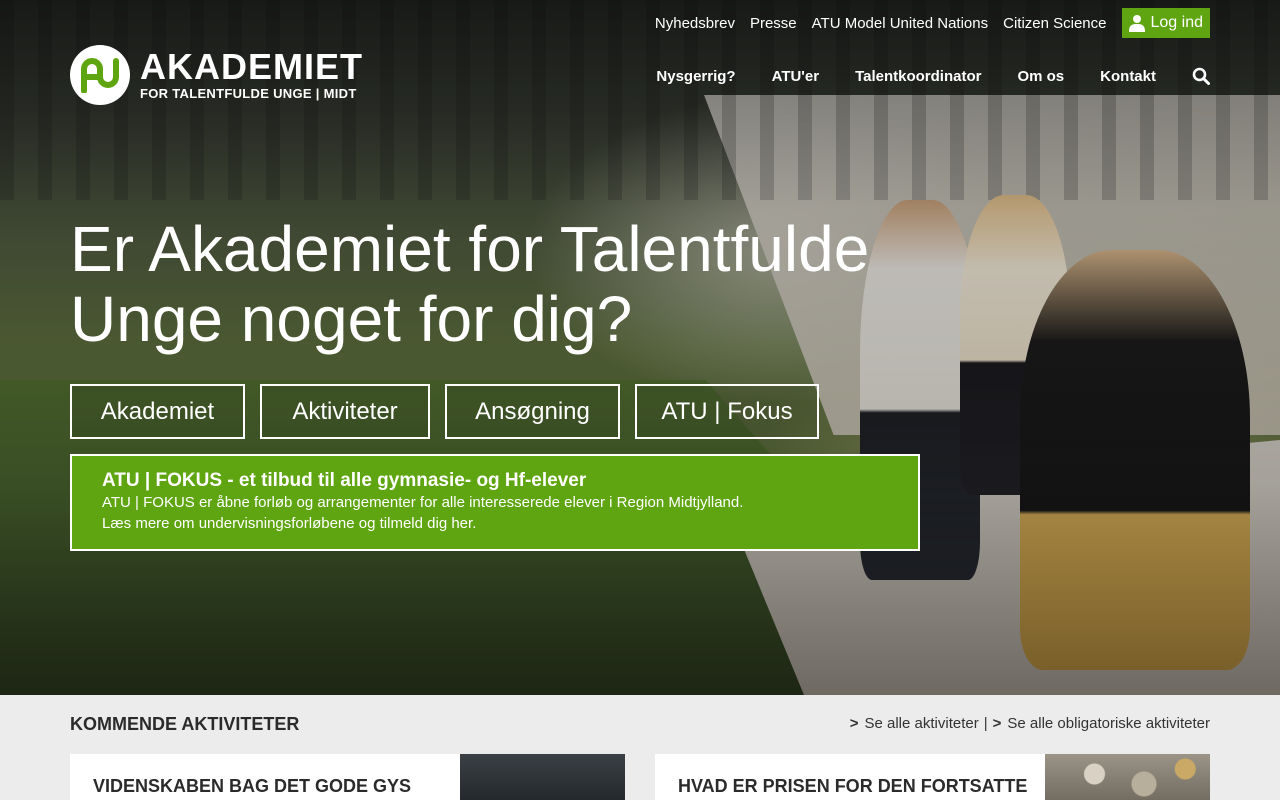  I want to click on nav-item-nysgerrig: Nysgerrig?, so click(695, 76).